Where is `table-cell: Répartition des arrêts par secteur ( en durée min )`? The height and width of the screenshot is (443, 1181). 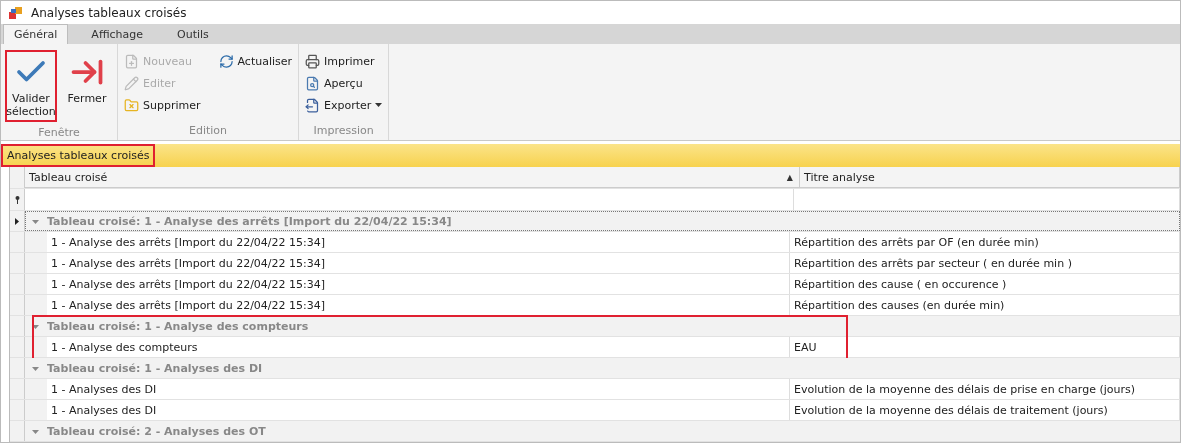 table-cell: Répartition des arrêts par secteur ( en durée min ) is located at coordinates (985, 263).